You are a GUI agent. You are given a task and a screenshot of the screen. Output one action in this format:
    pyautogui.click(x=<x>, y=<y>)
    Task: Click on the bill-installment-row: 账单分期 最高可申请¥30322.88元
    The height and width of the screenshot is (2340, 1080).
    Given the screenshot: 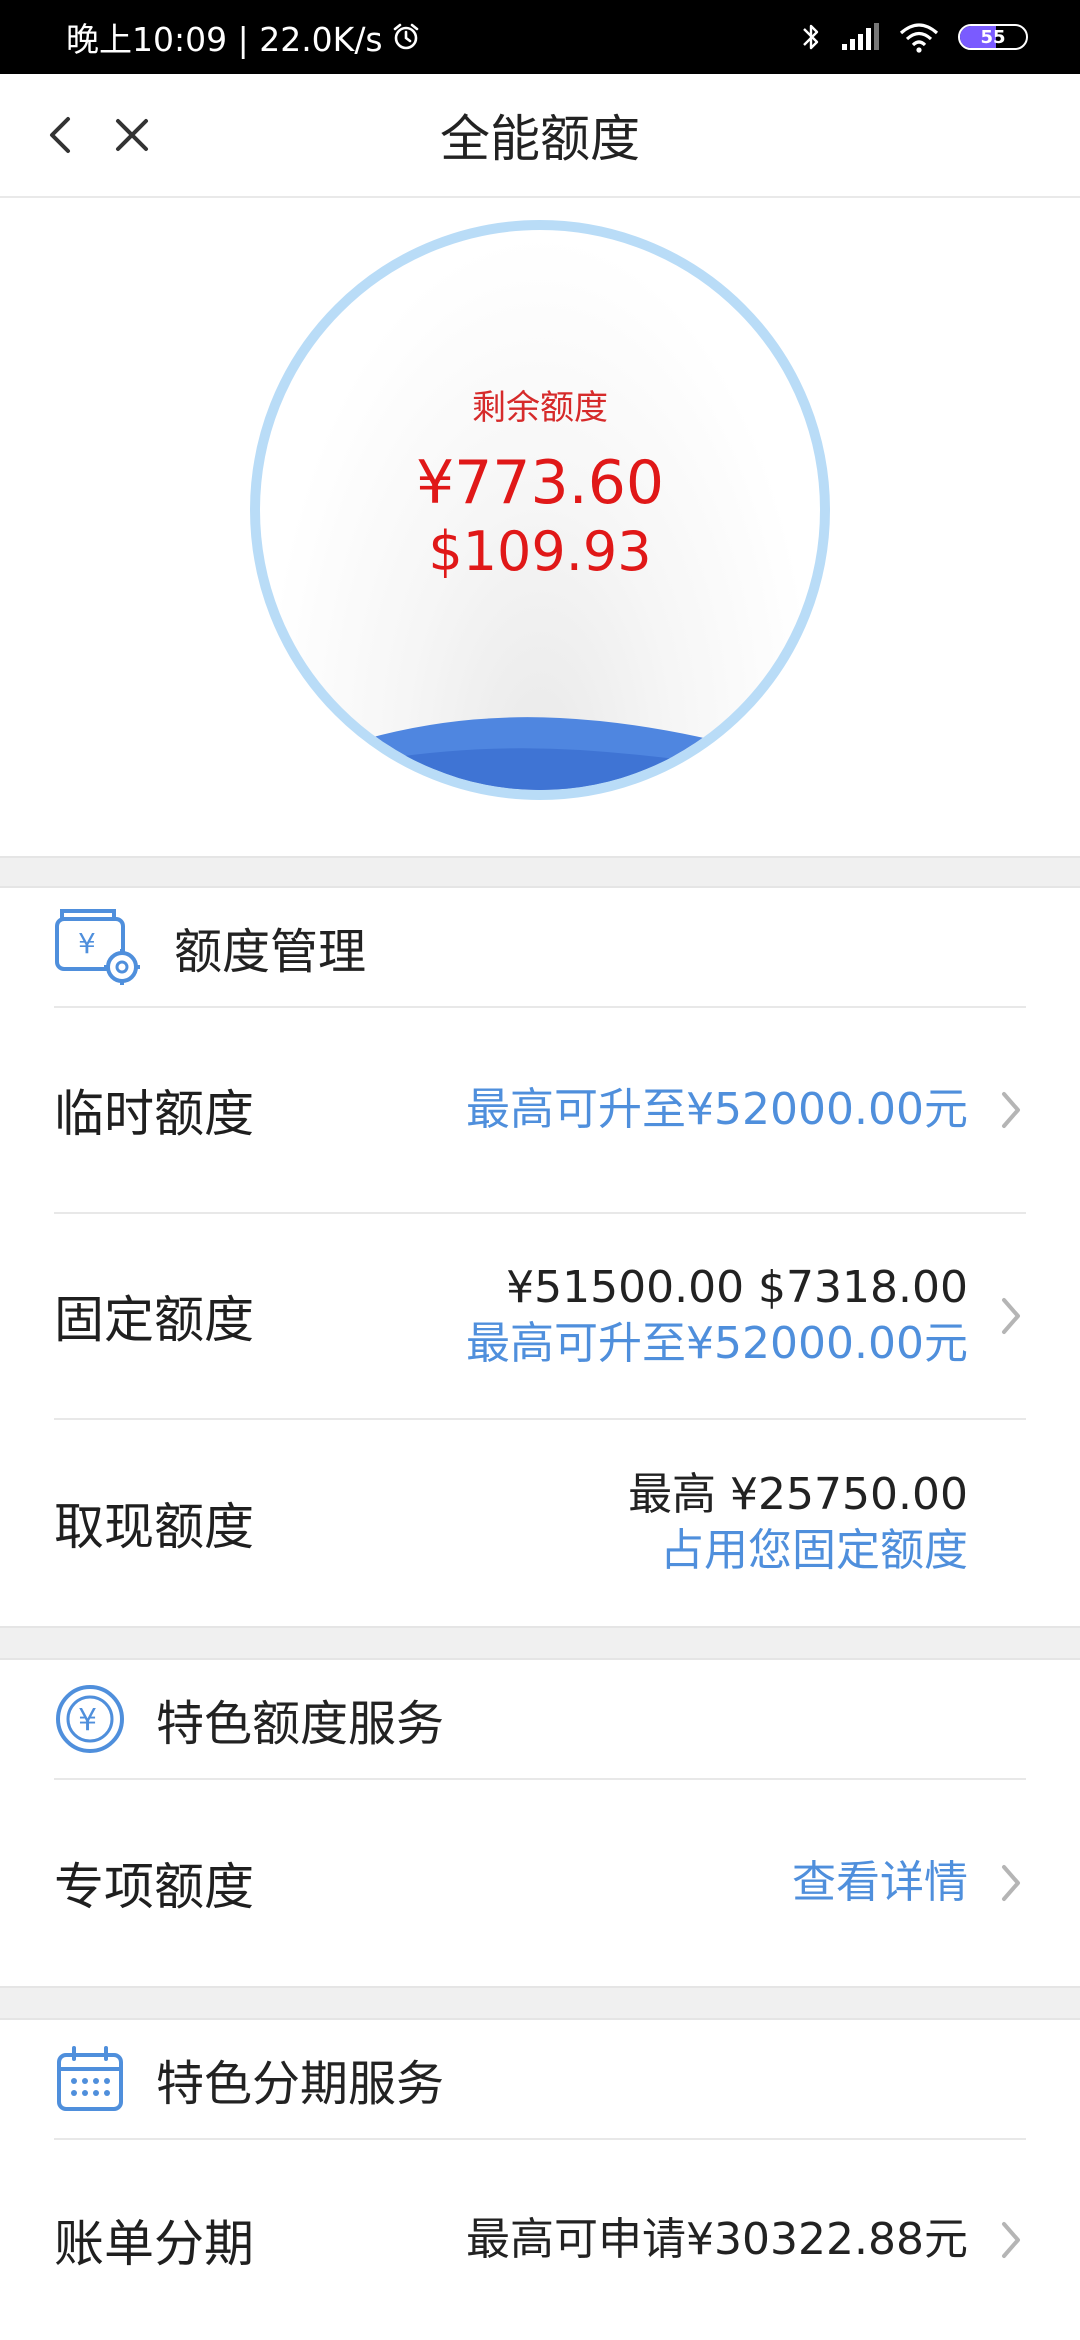 What is the action you would take?
    pyautogui.click(x=540, y=2240)
    